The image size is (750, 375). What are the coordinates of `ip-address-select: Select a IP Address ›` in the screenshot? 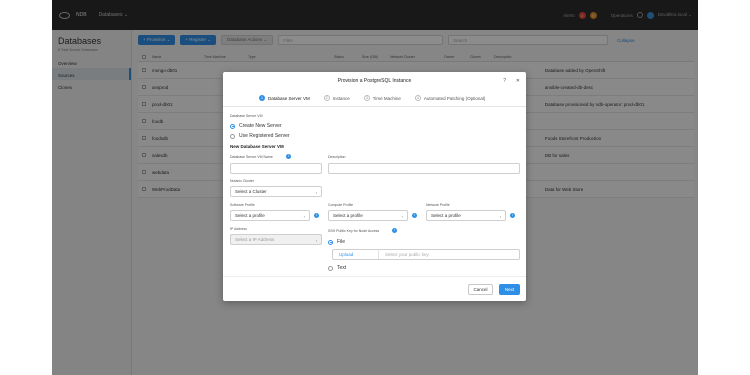 It's located at (276, 239).